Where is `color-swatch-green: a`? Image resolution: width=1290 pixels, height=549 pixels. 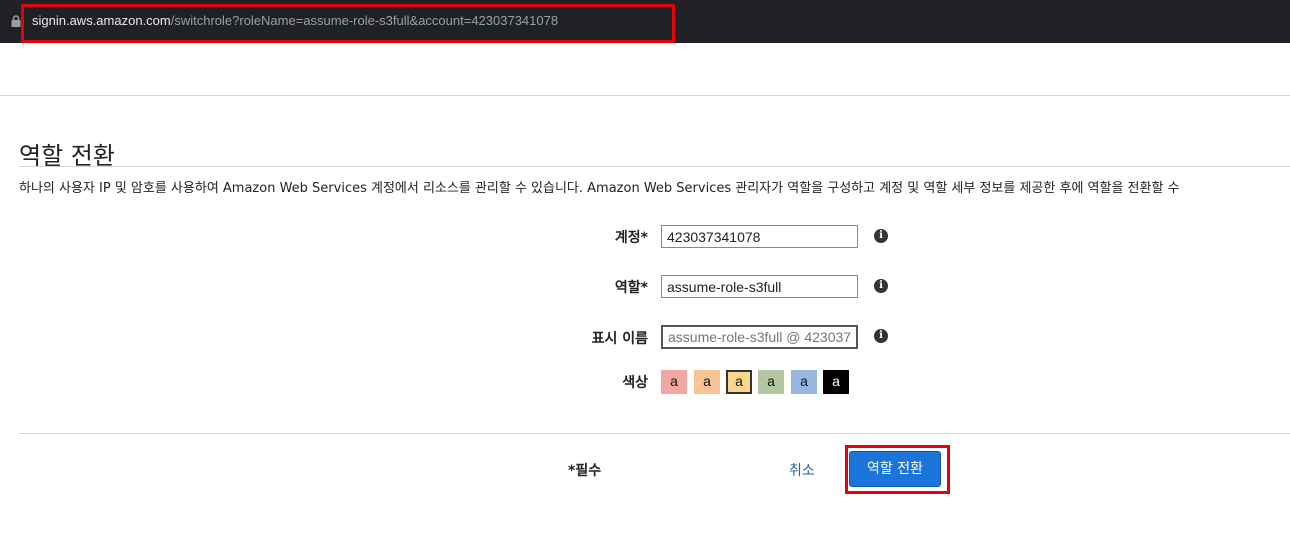
color-swatch-green: a is located at coordinates (771, 382).